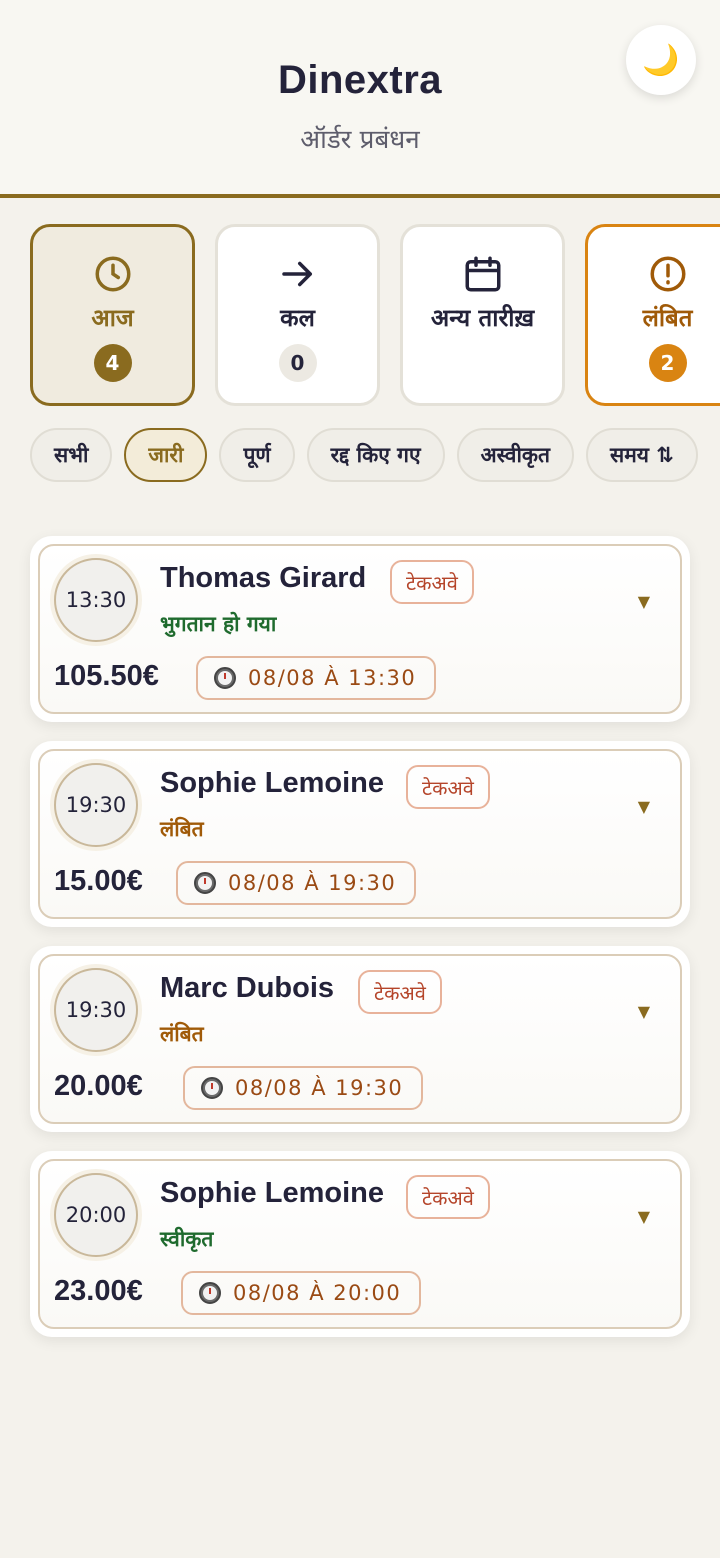 The width and height of the screenshot is (720, 1558). I want to click on customer-name: Marc Dubois, so click(247, 988).